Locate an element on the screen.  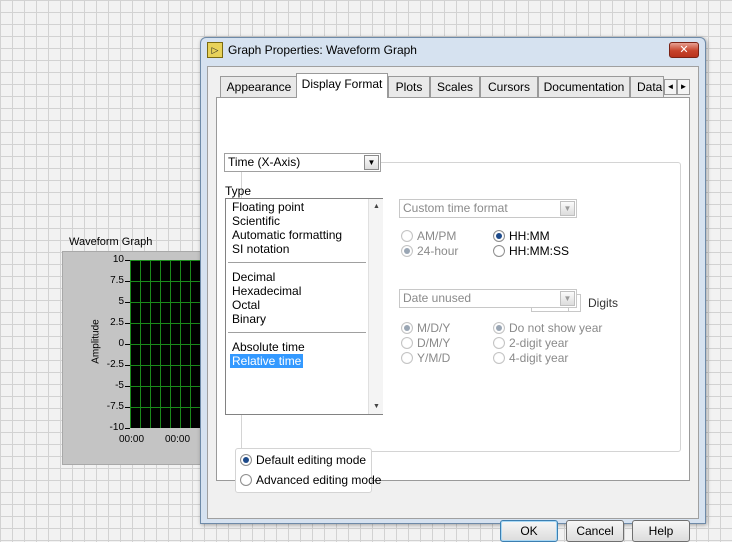
title-bar: ▷ Graph Properties: Waveform Graph ✕ is located at coordinates (453, 50).